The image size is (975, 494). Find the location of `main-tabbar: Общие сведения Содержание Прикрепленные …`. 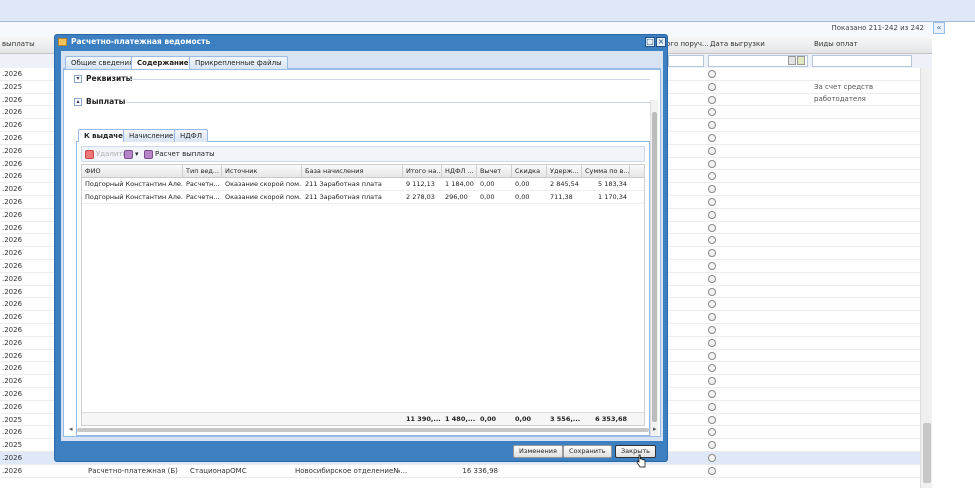

main-tabbar: Общие сведения Содержание Прикрепленные … is located at coordinates (362, 61).